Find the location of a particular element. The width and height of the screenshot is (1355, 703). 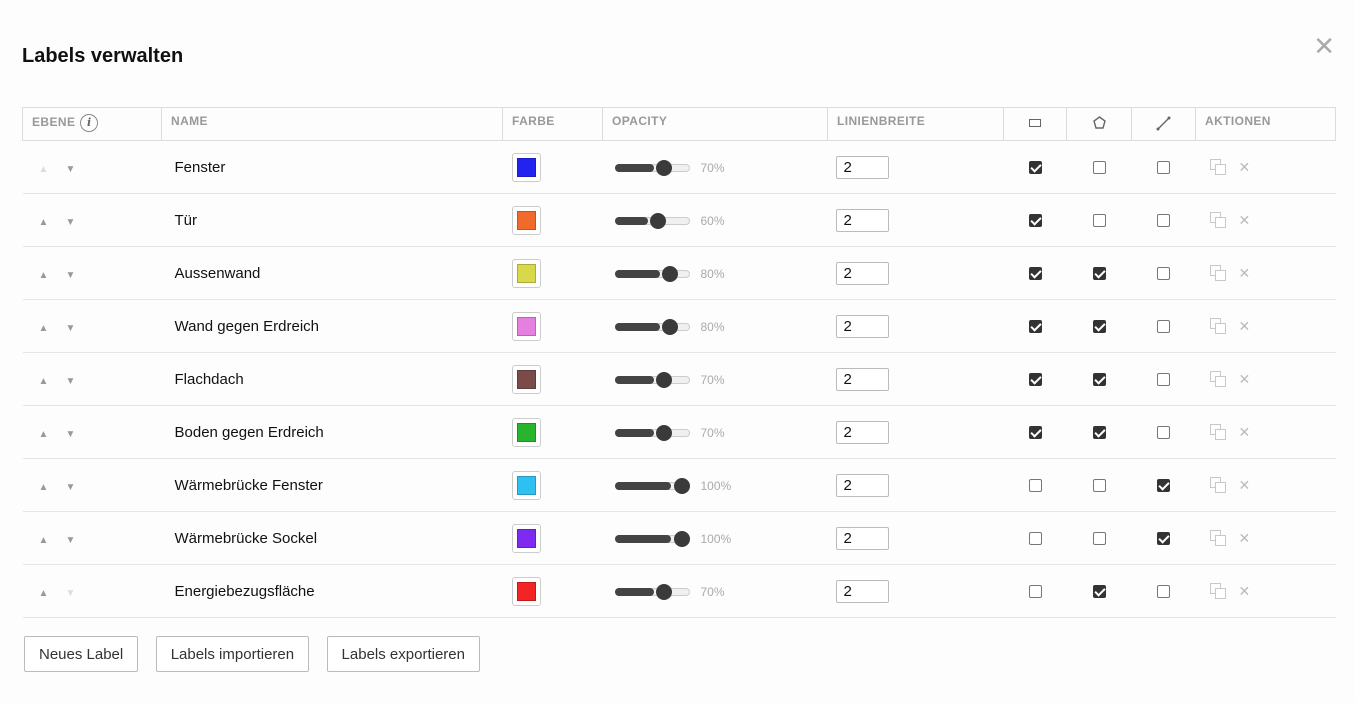

close-icon: ✕ is located at coordinates (1324, 46).